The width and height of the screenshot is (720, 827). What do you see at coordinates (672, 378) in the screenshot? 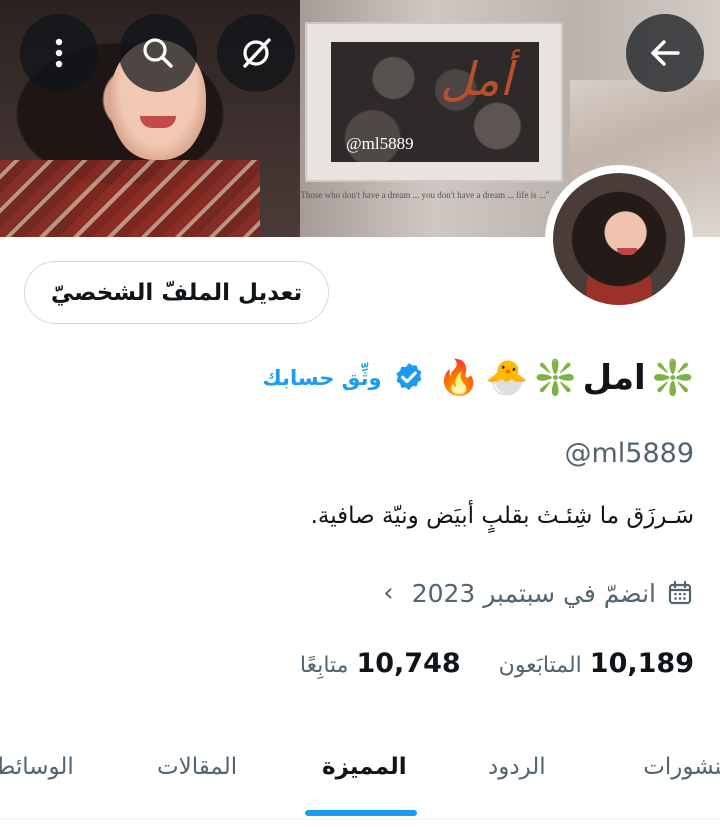
I see `sparkle-emoji: ❇️` at bounding box center [672, 378].